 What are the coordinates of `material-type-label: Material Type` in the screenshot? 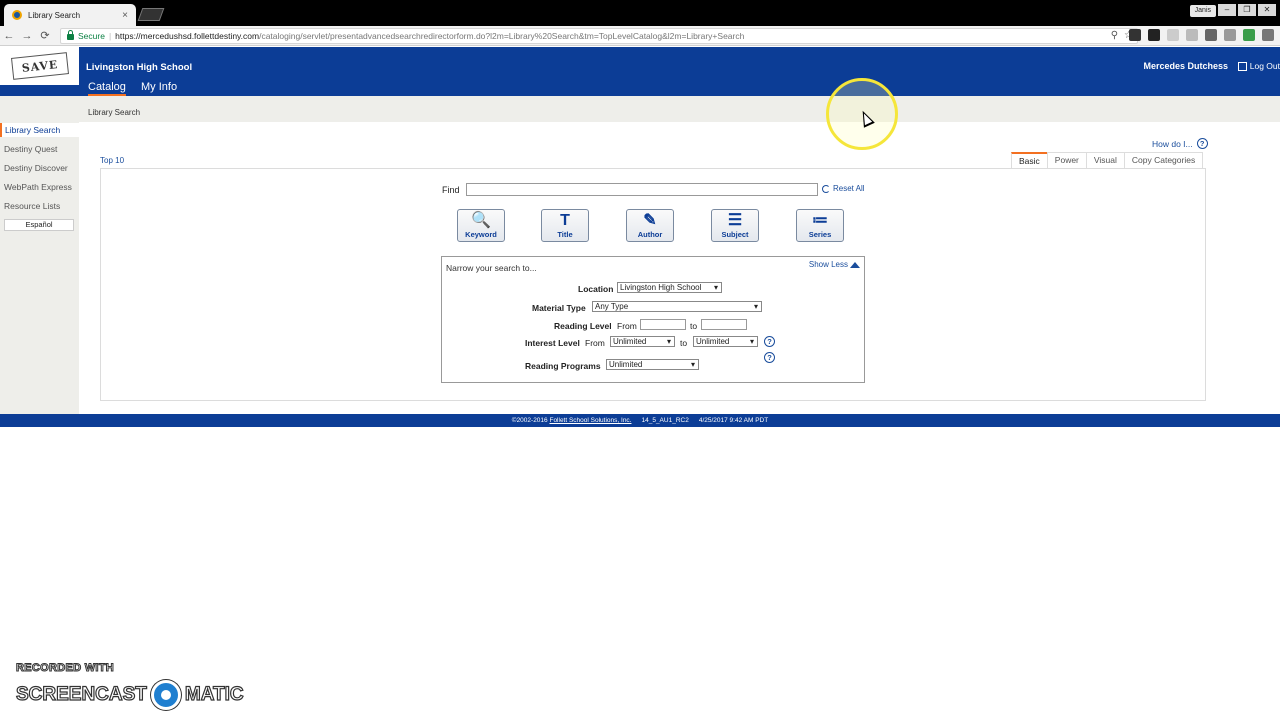 It's located at (559, 308).